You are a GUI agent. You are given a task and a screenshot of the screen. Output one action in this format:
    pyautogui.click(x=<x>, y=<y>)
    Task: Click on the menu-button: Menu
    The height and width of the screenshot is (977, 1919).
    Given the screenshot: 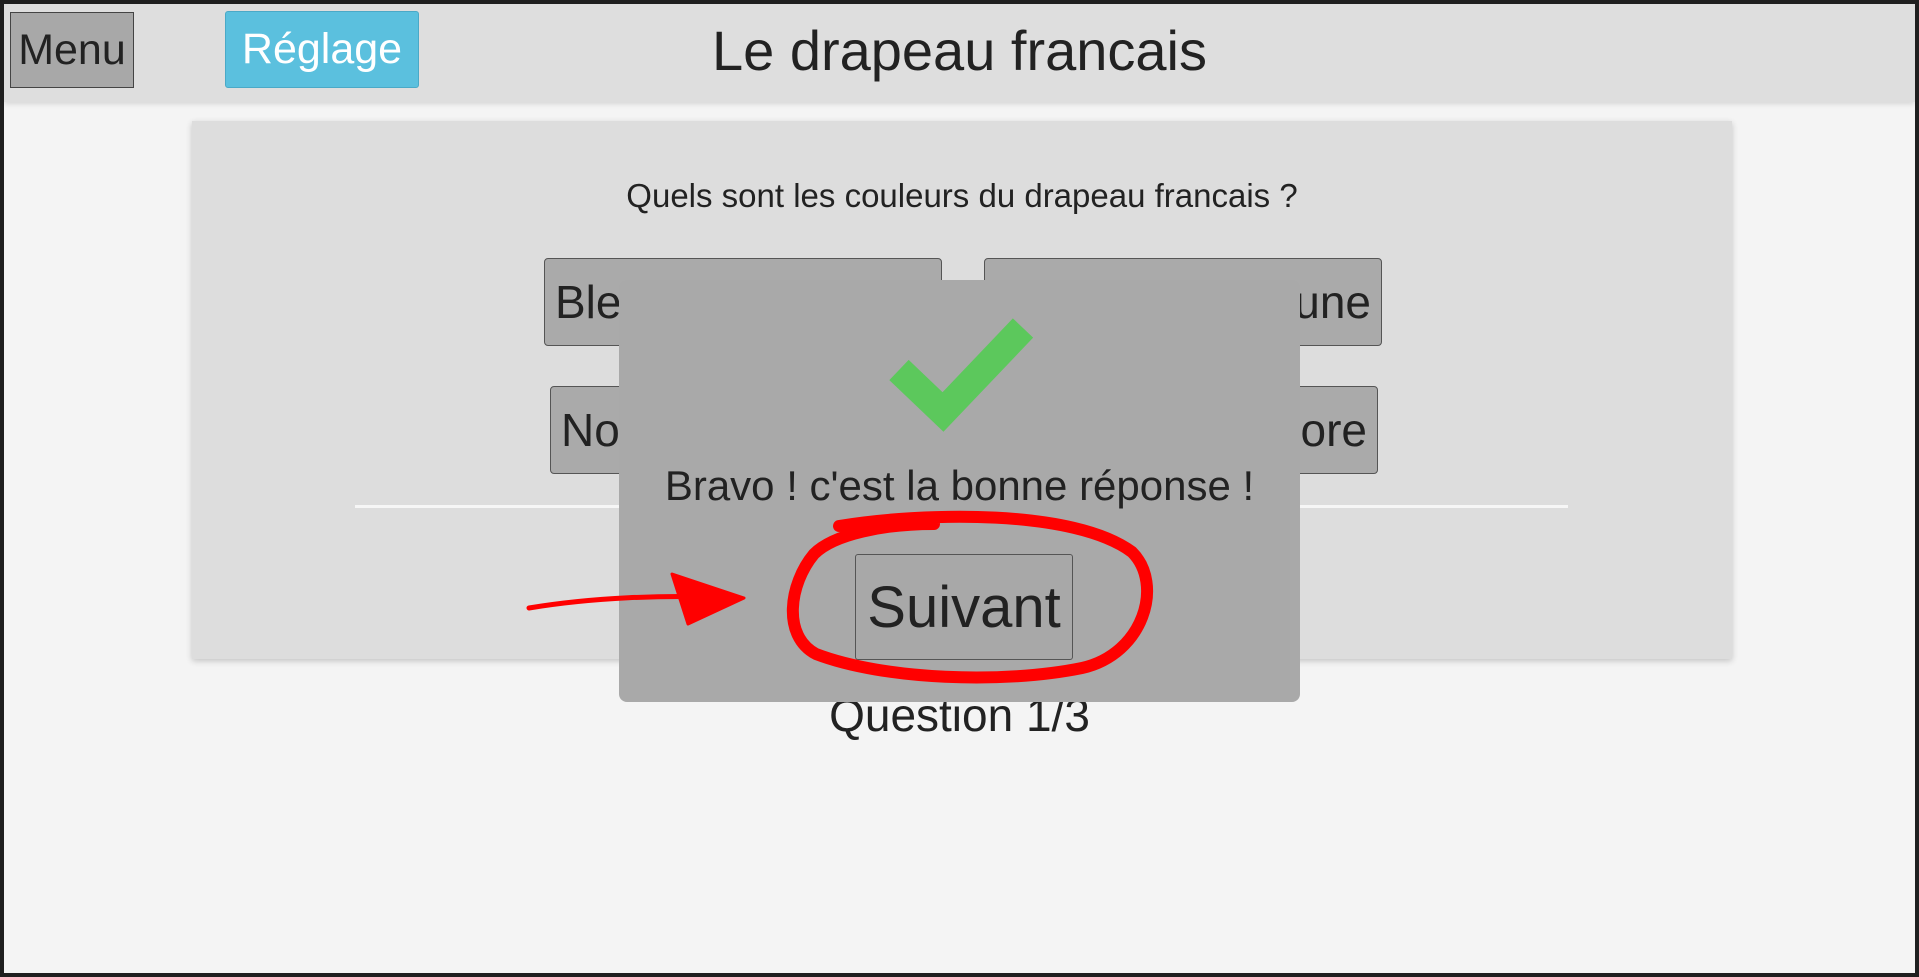 What is the action you would take?
    pyautogui.click(x=72, y=50)
    